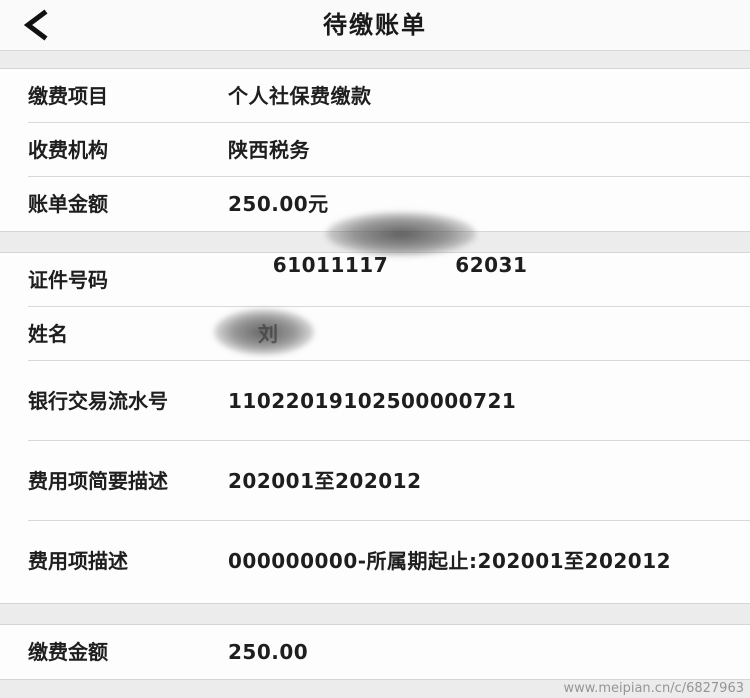 The image size is (750, 698). Describe the element at coordinates (389, 150) in the screenshot. I see `bill-org-row: 收费机构 陕西税务` at that location.